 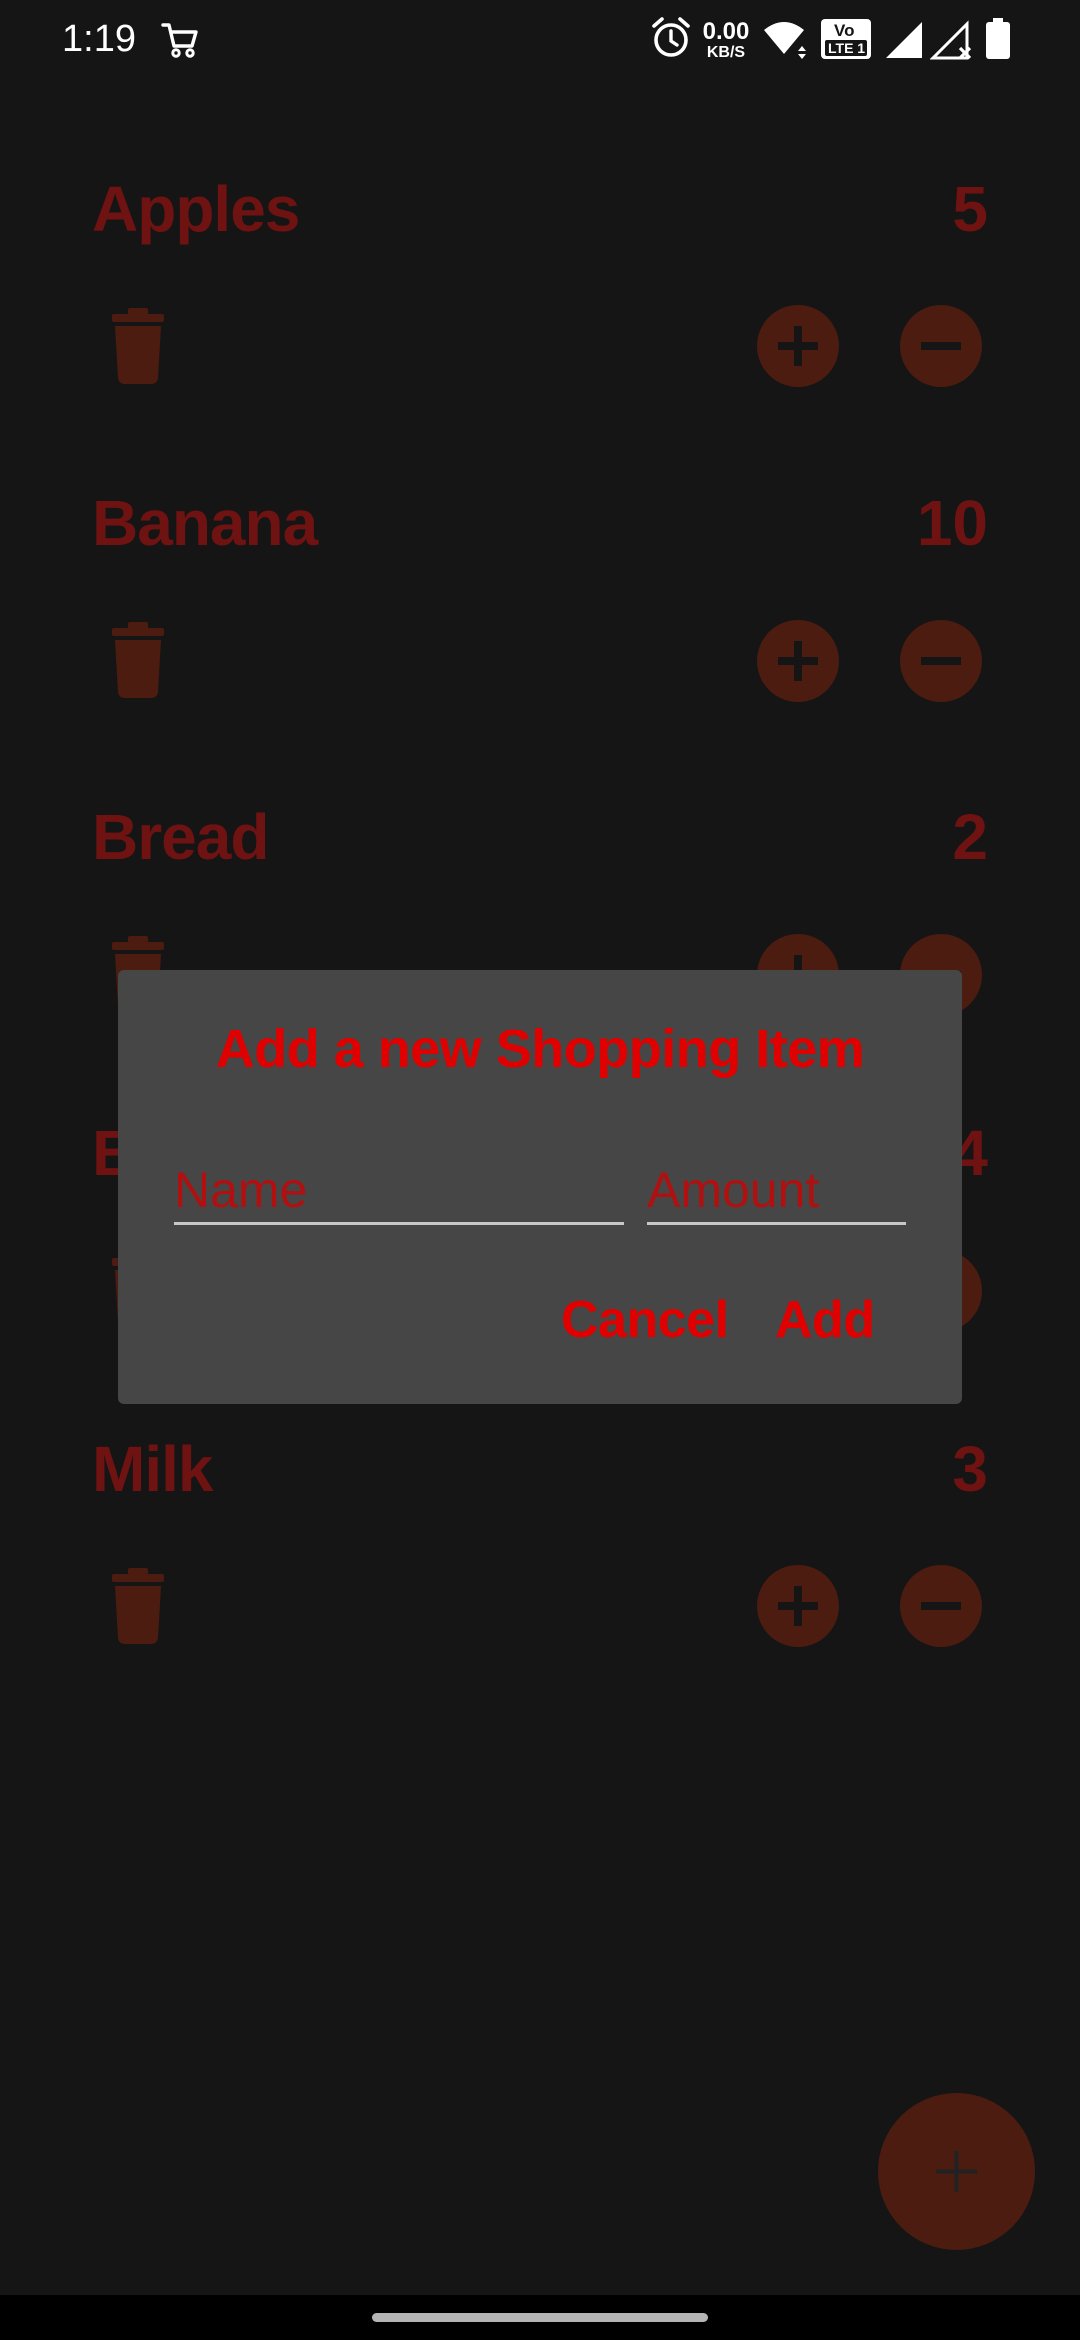 I want to click on item-amount: 10, so click(x=952, y=523).